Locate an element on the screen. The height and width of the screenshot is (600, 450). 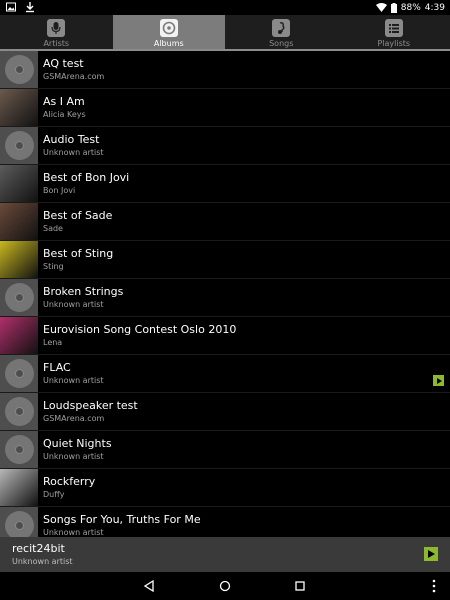
album-row: FLAC Unknown artist is located at coordinates (225, 374).